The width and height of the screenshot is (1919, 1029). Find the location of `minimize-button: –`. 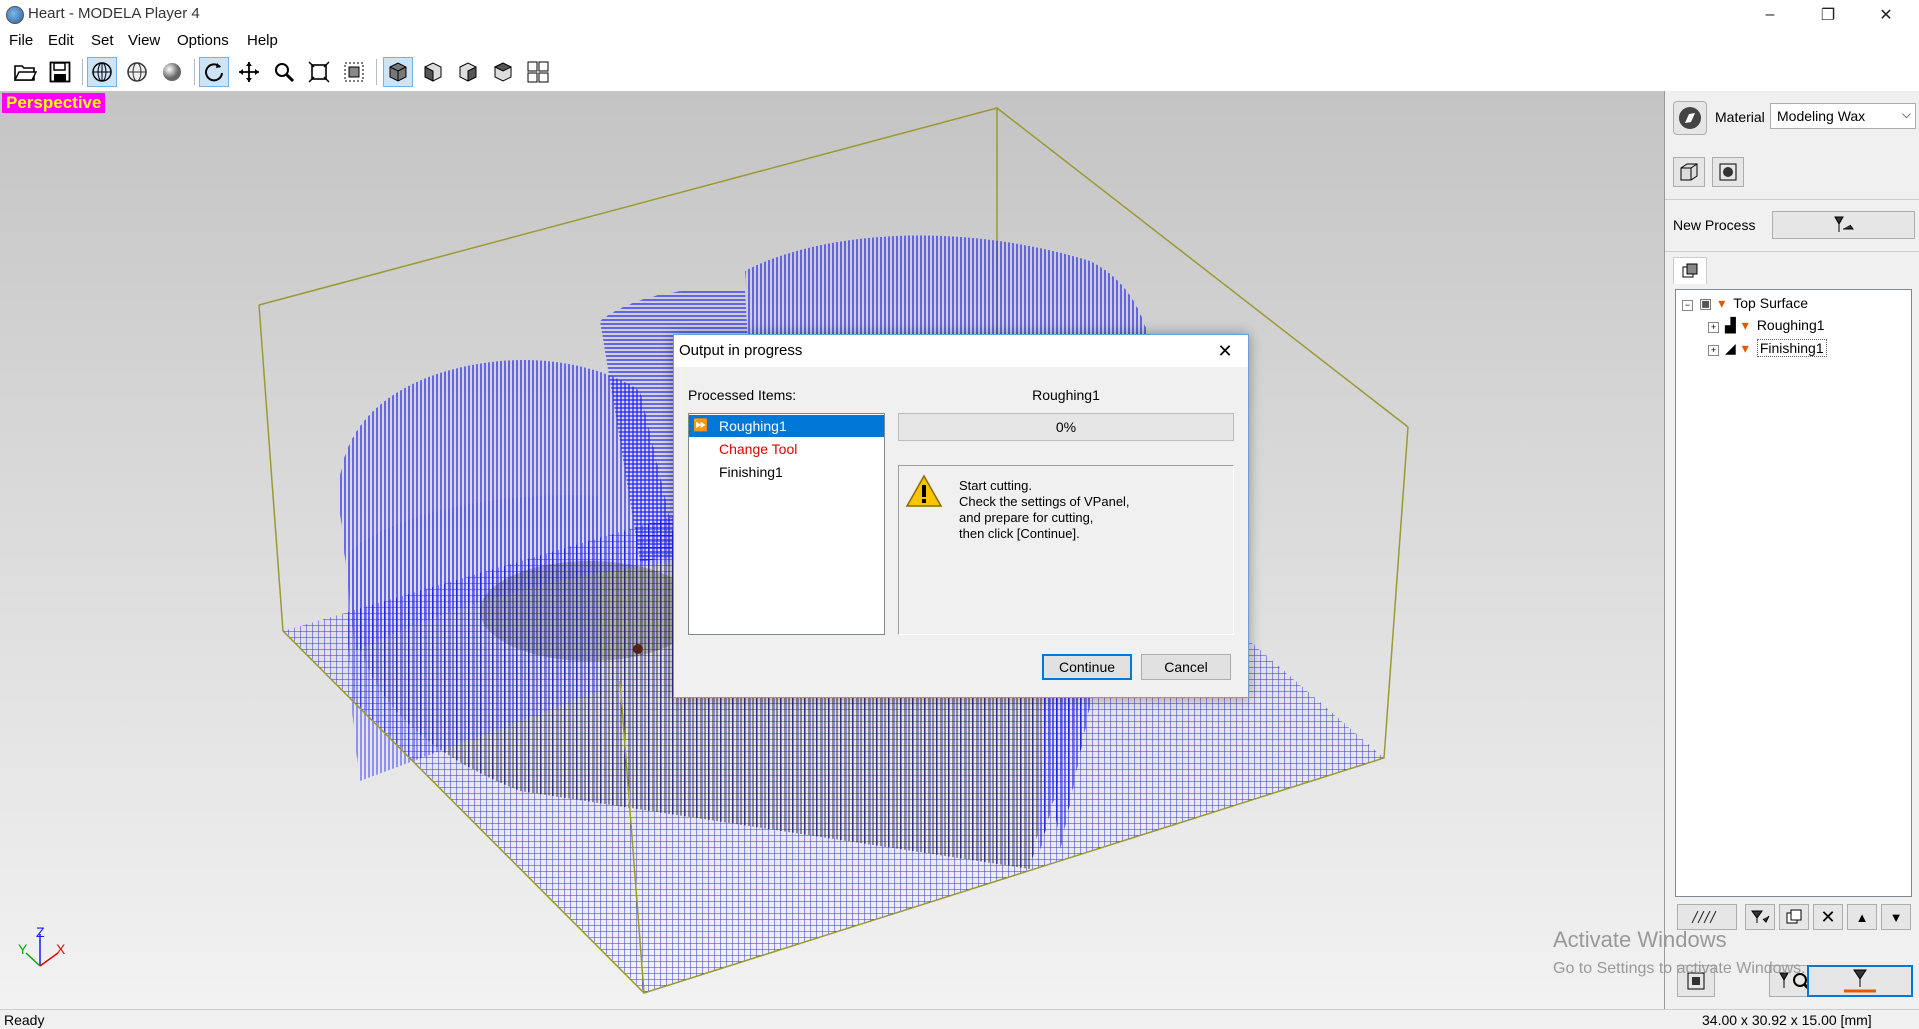

minimize-button: – is located at coordinates (1770, 14).